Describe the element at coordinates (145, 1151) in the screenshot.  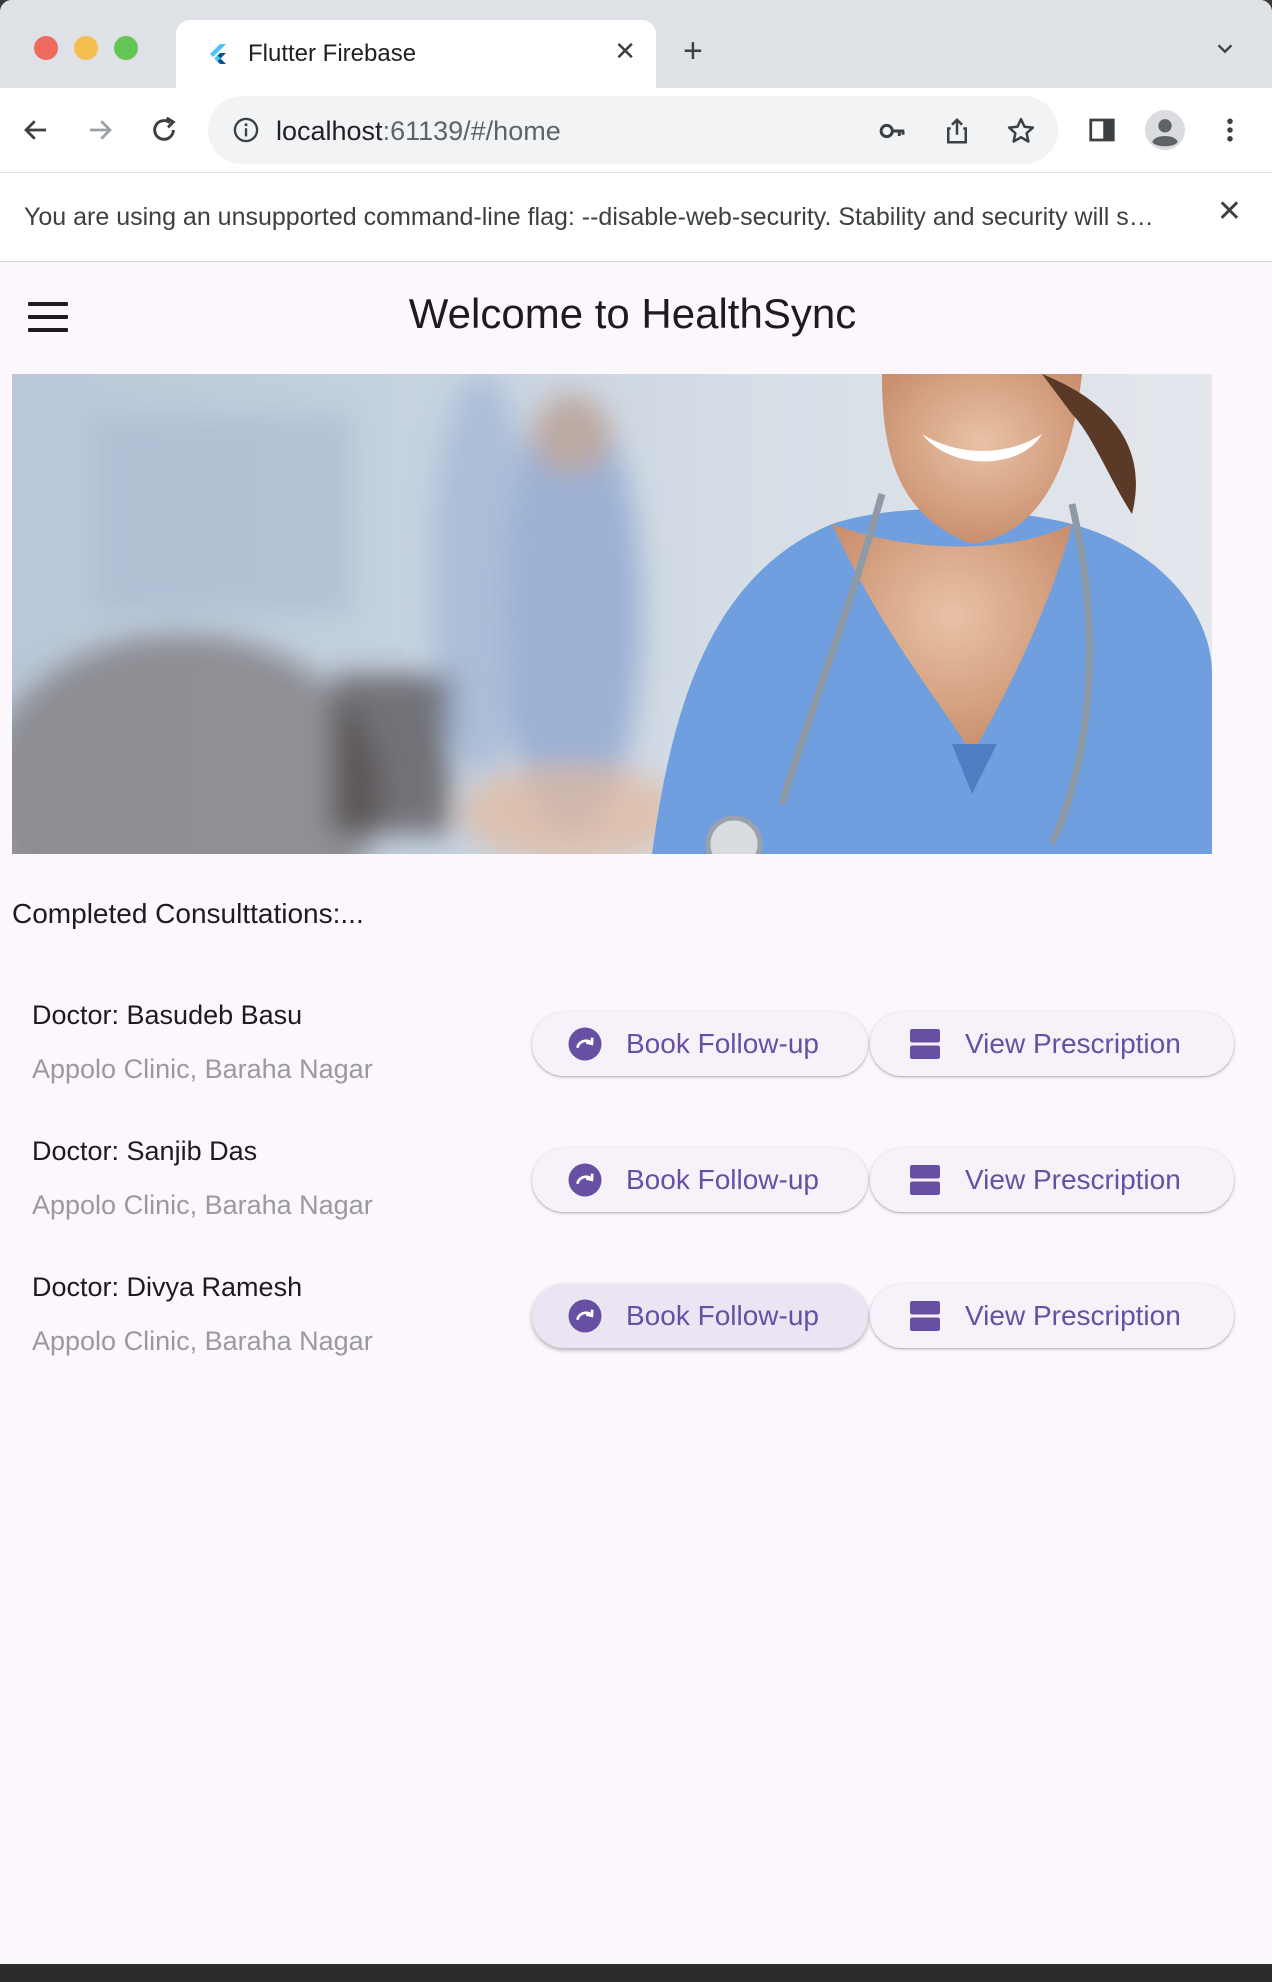
I see `doctor-name: Doctor: Sanjib Das` at that location.